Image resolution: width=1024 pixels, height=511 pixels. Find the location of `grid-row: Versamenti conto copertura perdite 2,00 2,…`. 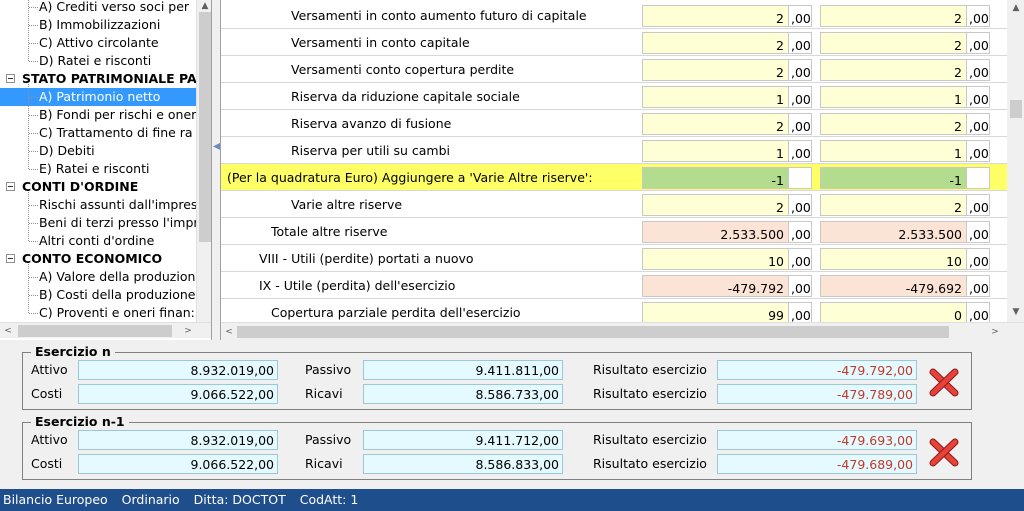

grid-row: Versamenti conto copertura perdite 2,00 2,… is located at coordinates (614, 69).